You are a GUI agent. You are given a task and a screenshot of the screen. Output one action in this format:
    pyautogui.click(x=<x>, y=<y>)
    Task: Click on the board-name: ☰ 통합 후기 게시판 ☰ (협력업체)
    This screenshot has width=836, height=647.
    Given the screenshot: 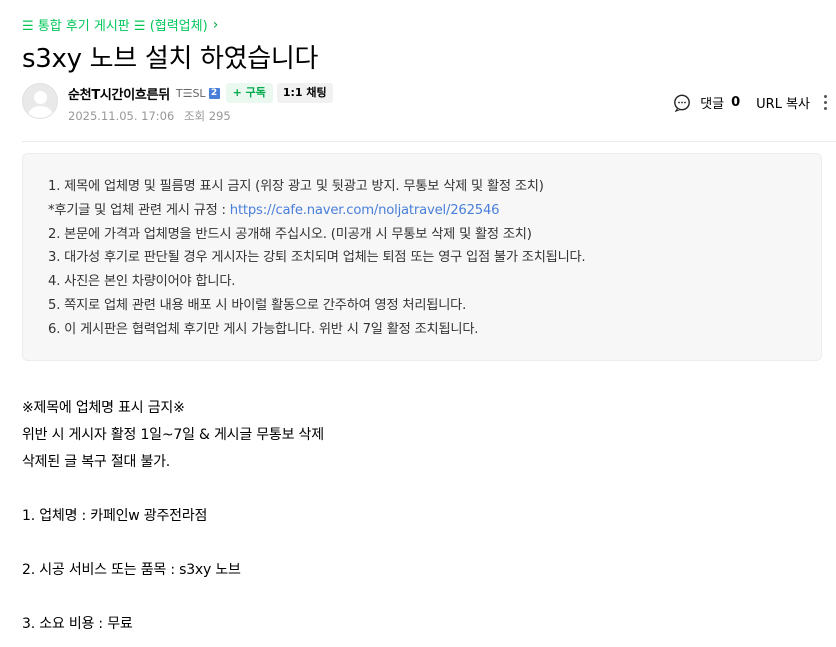 What is the action you would take?
    pyautogui.click(x=115, y=26)
    